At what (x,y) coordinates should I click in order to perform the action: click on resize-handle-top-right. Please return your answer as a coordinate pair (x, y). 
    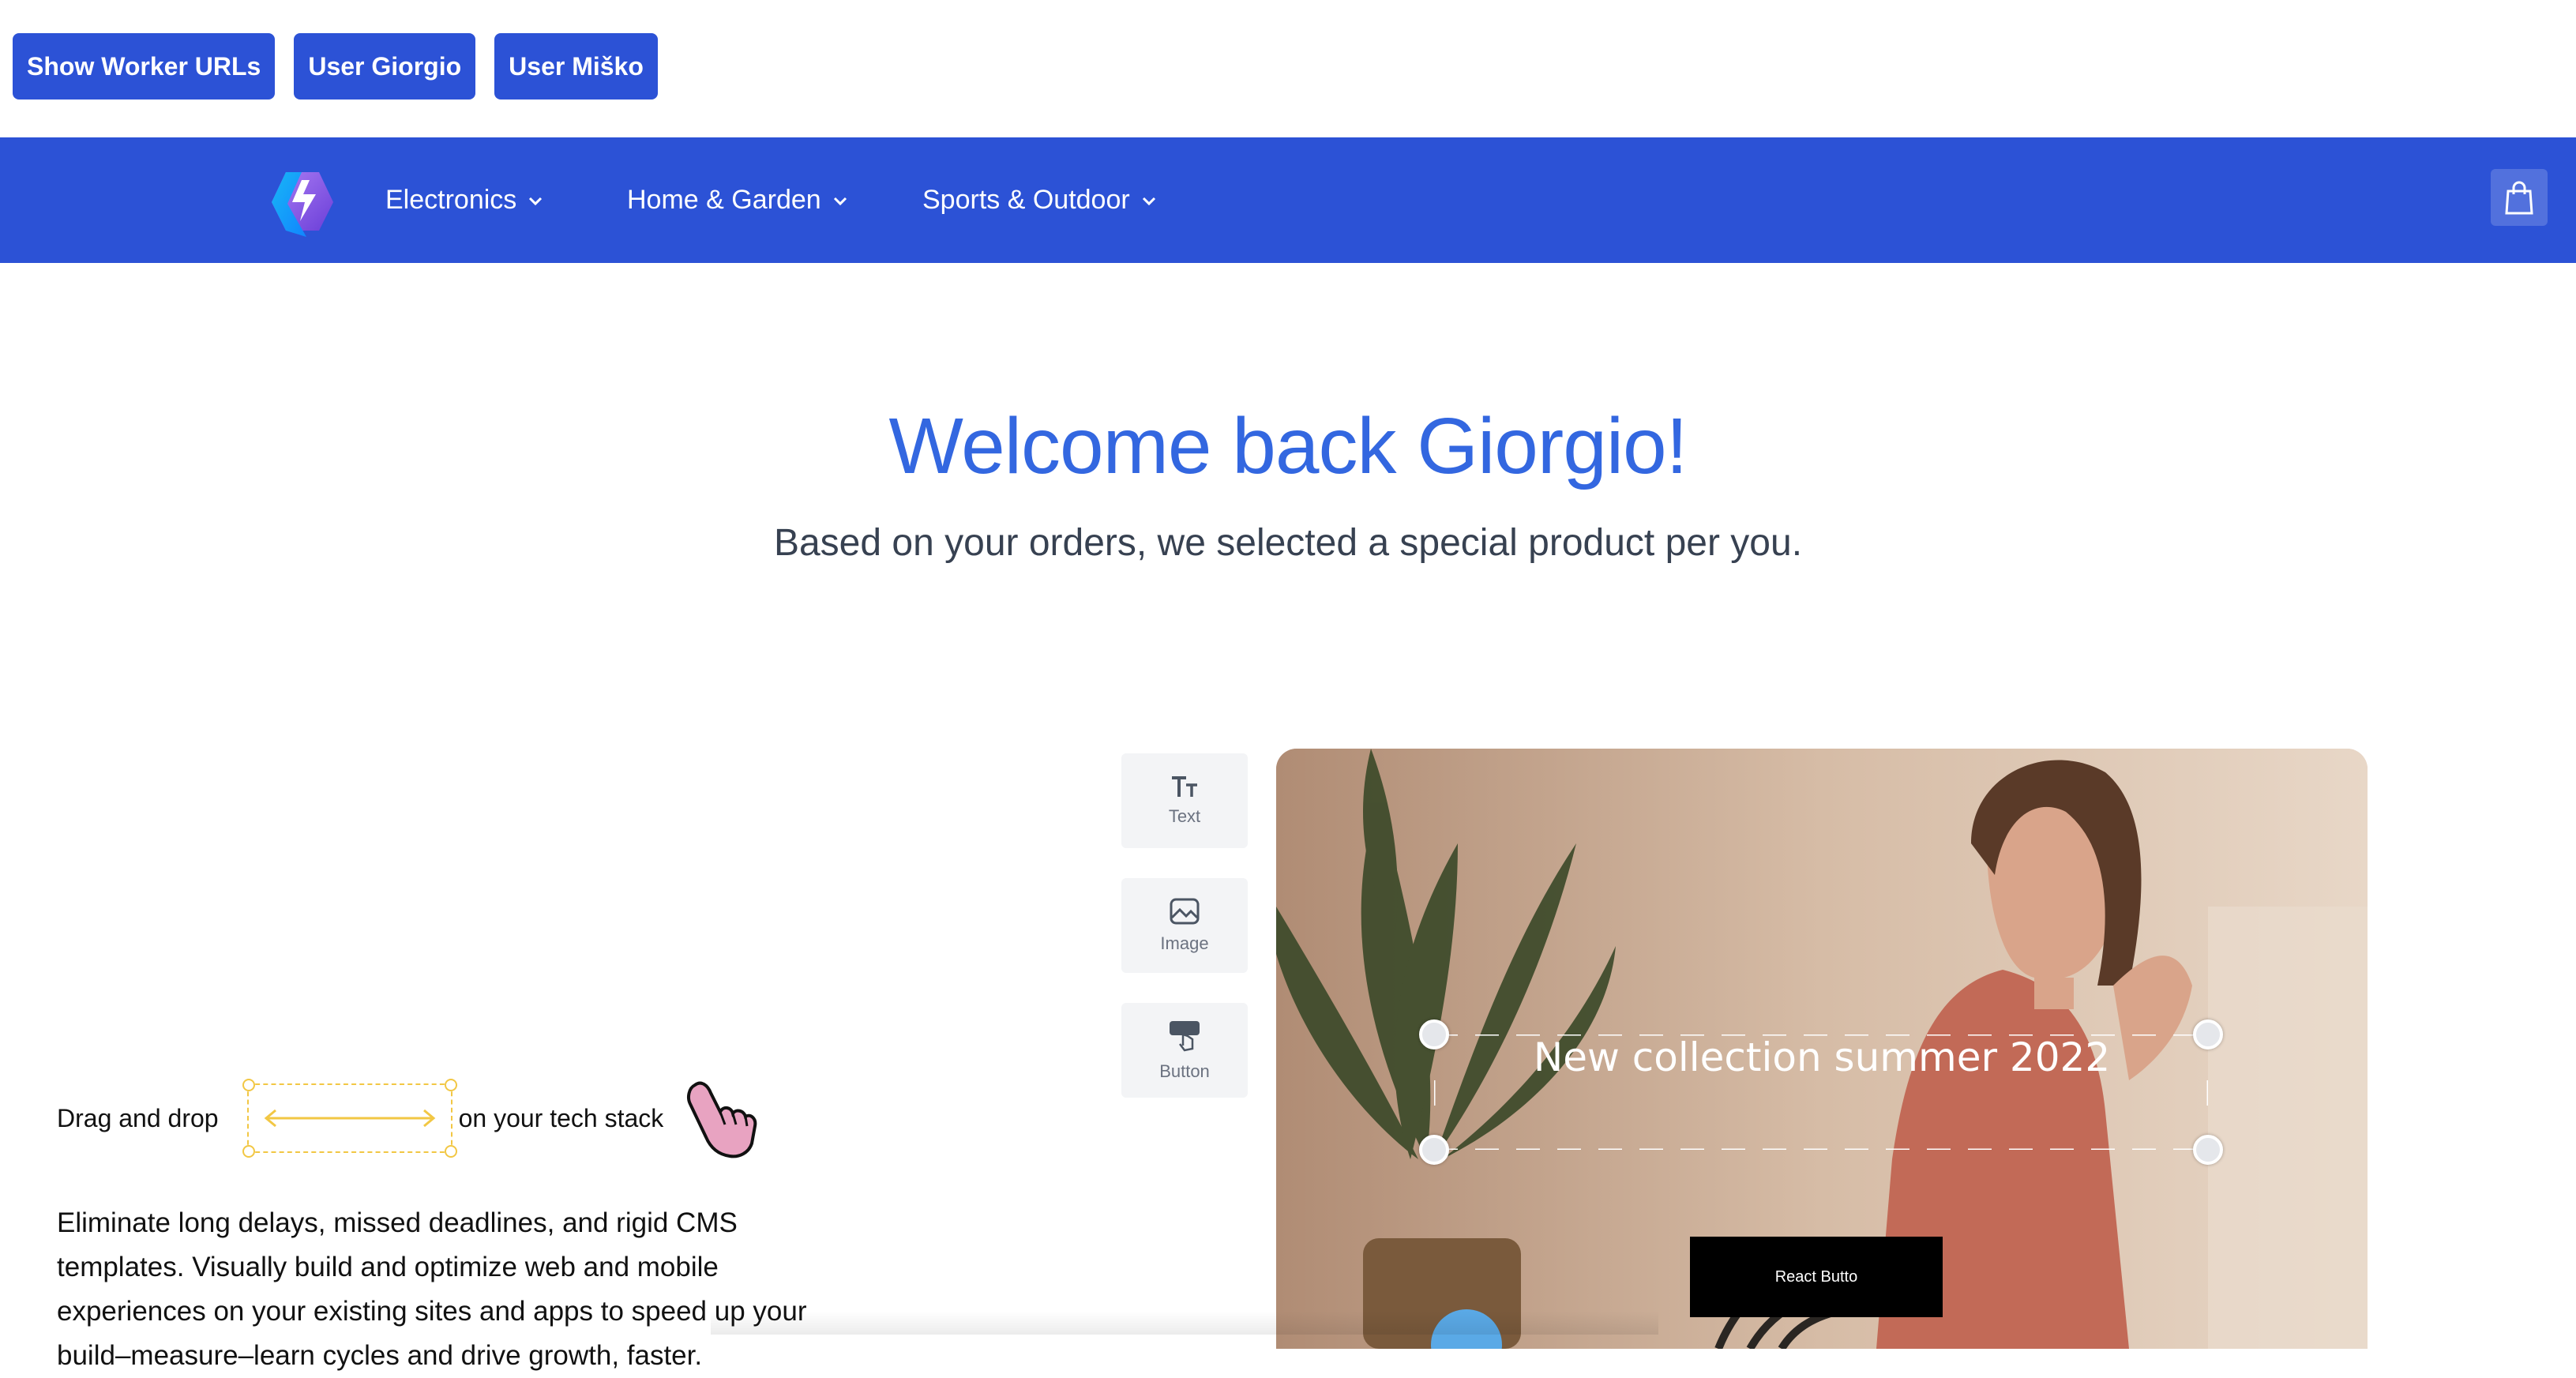
    Looking at the image, I should click on (2208, 1034).